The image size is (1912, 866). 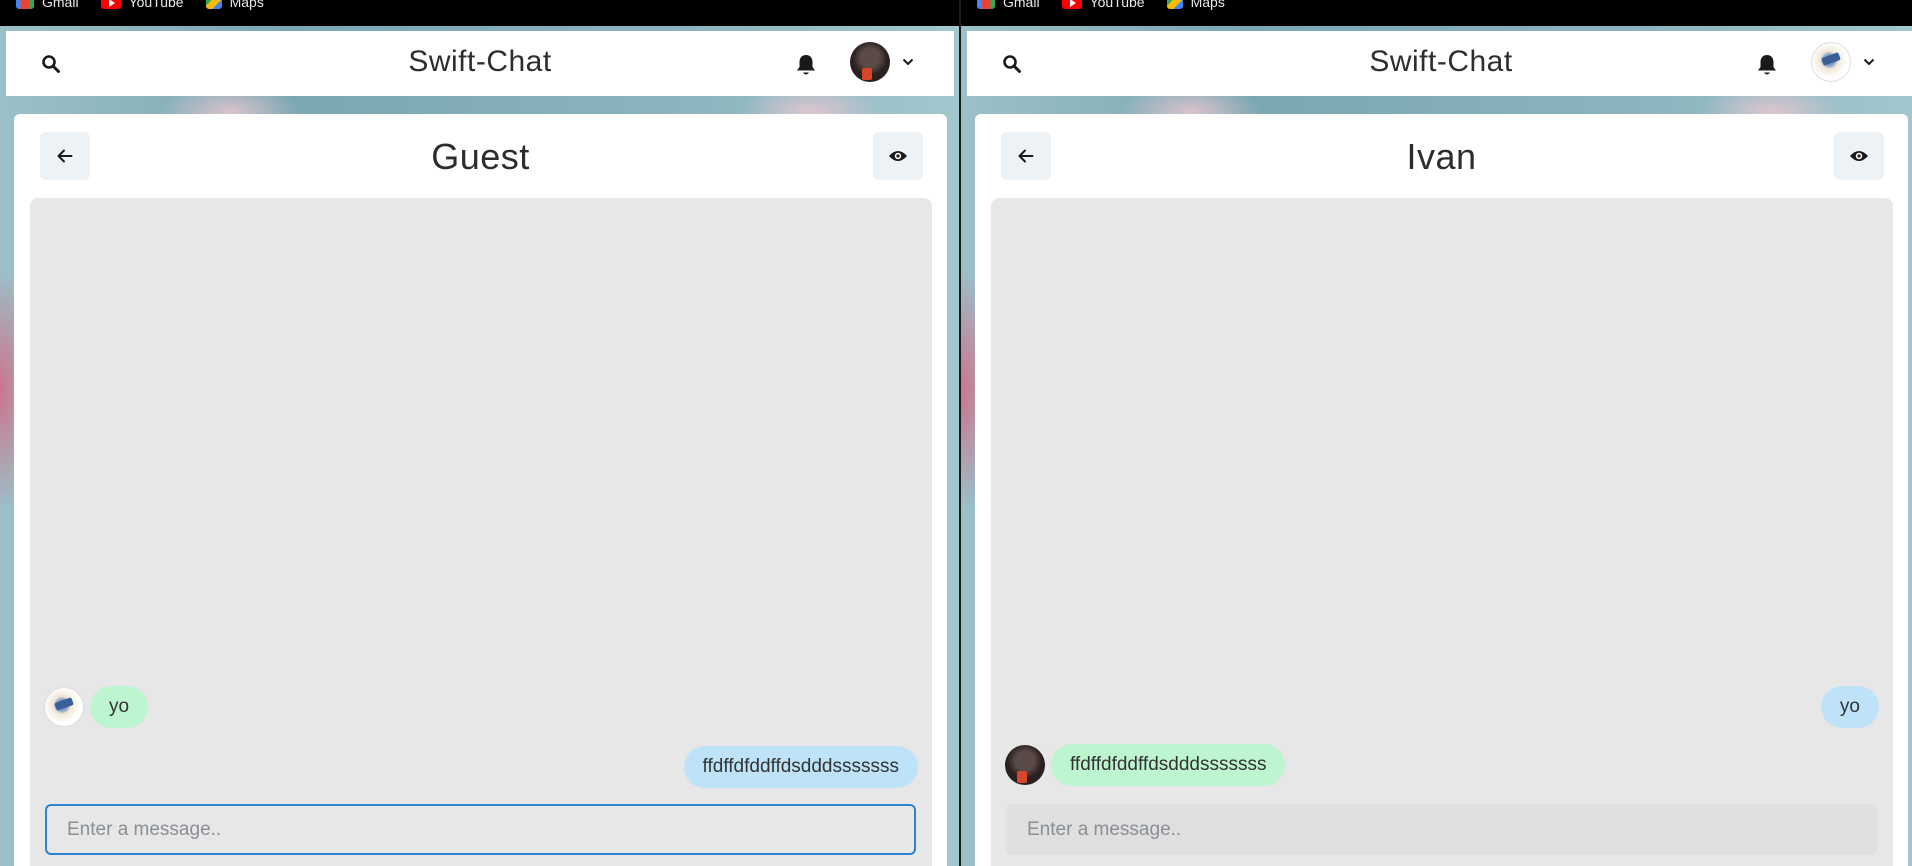 I want to click on message-row-outgoing: yo, so click(x=1849, y=707).